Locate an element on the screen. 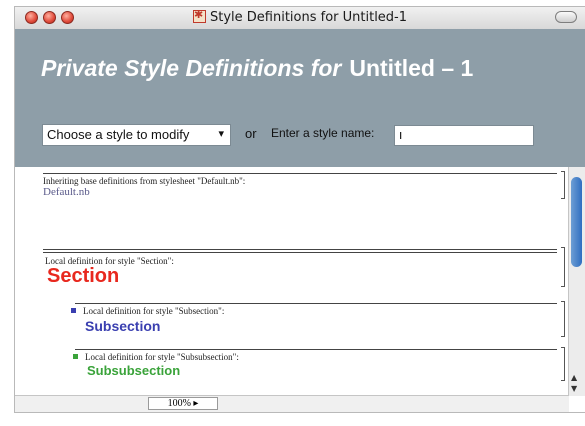  or-label: or is located at coordinates (251, 133).